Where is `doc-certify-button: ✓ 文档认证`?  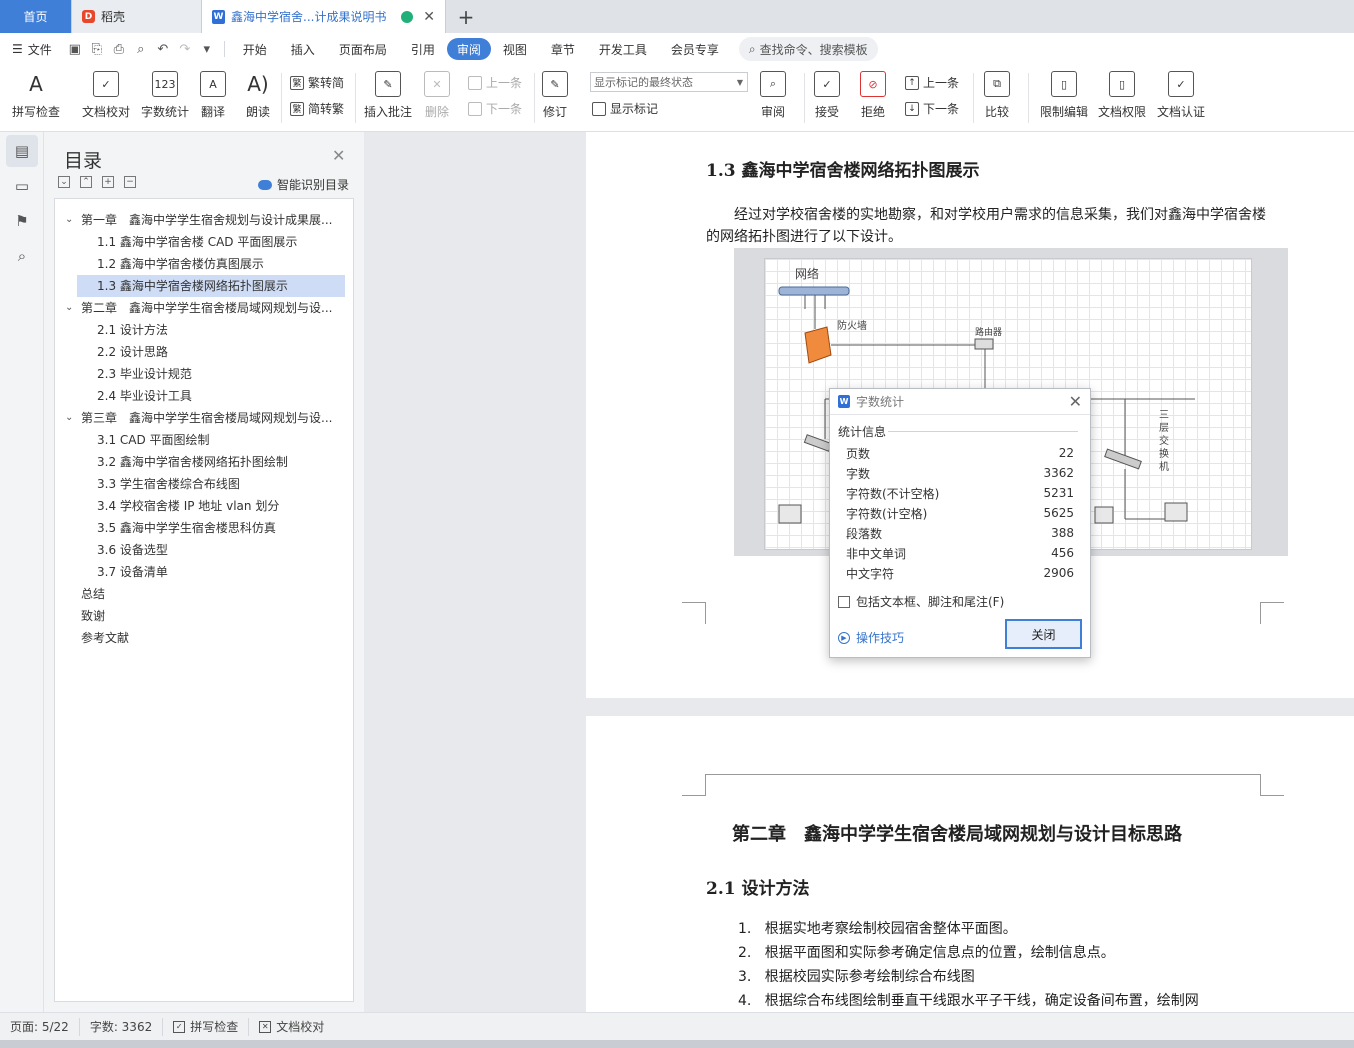 doc-certify-button: ✓ 文档认证 is located at coordinates (1181, 95).